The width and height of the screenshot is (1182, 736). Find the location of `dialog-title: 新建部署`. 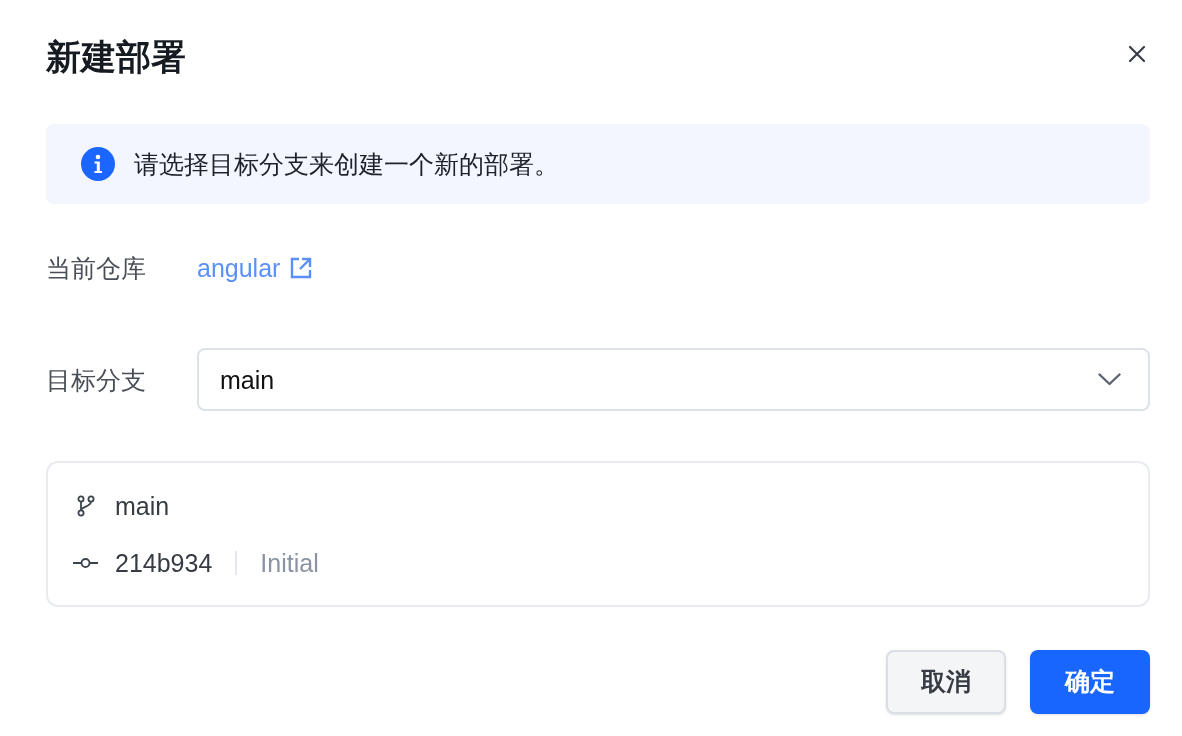

dialog-title: 新建部署 is located at coordinates (116, 57).